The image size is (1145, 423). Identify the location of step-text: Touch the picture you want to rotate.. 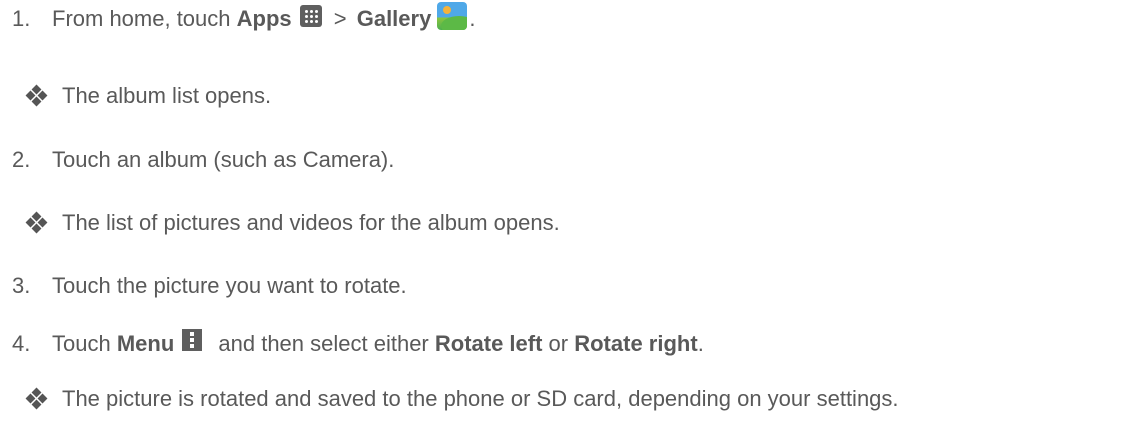
(229, 285).